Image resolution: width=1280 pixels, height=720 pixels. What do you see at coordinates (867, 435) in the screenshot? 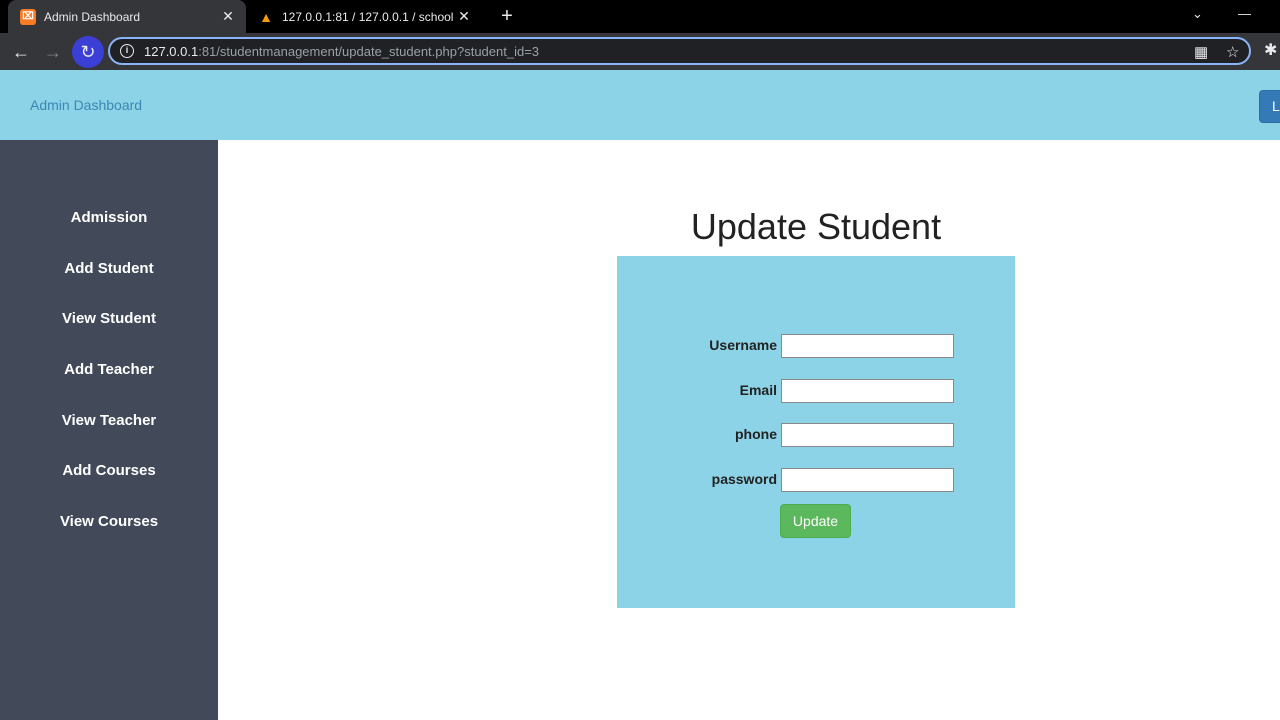
I see `phone-input` at bounding box center [867, 435].